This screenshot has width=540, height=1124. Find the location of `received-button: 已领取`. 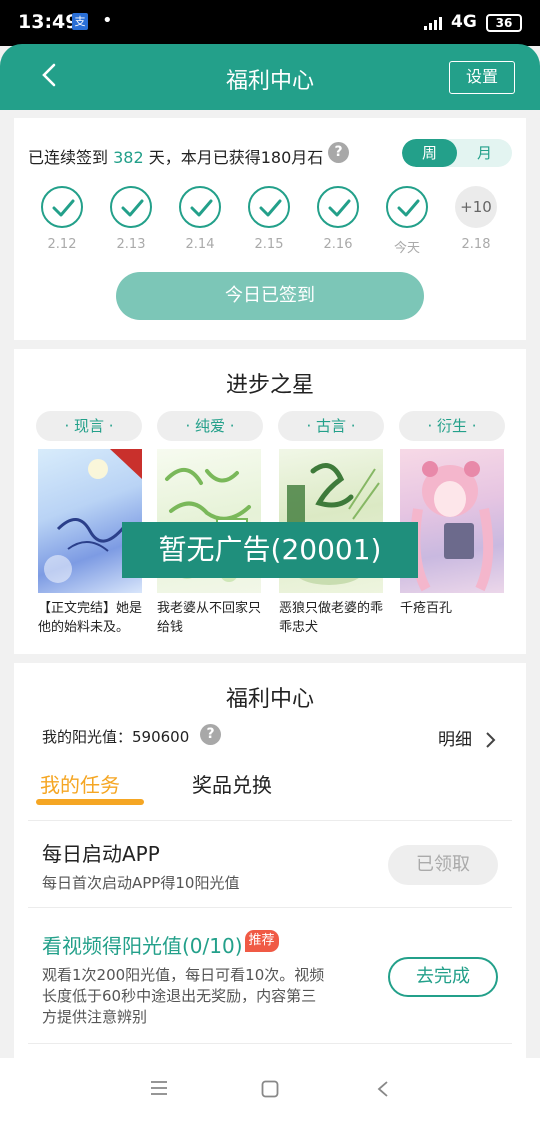

received-button: 已领取 is located at coordinates (443, 865).